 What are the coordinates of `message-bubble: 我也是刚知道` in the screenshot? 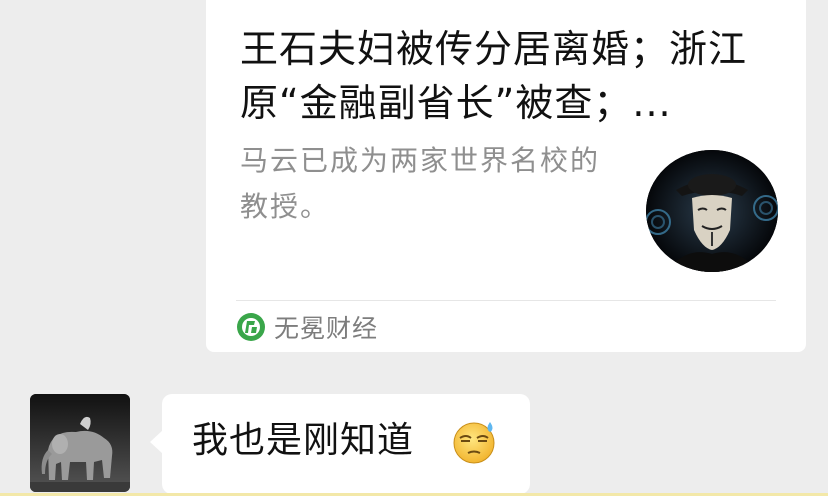 It's located at (340, 444).